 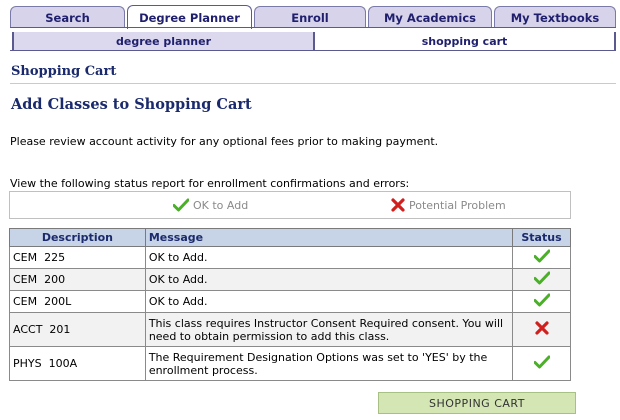 I want to click on column-header-description: Description, so click(x=77, y=237).